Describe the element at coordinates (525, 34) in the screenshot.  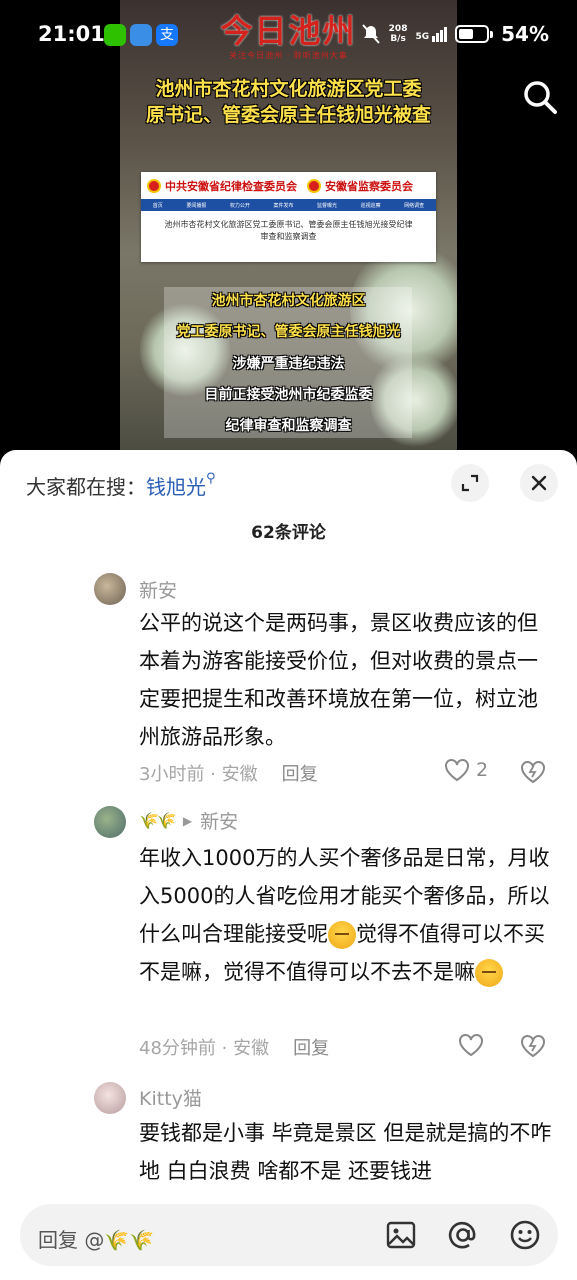
I see `battery-percent: 54%` at that location.